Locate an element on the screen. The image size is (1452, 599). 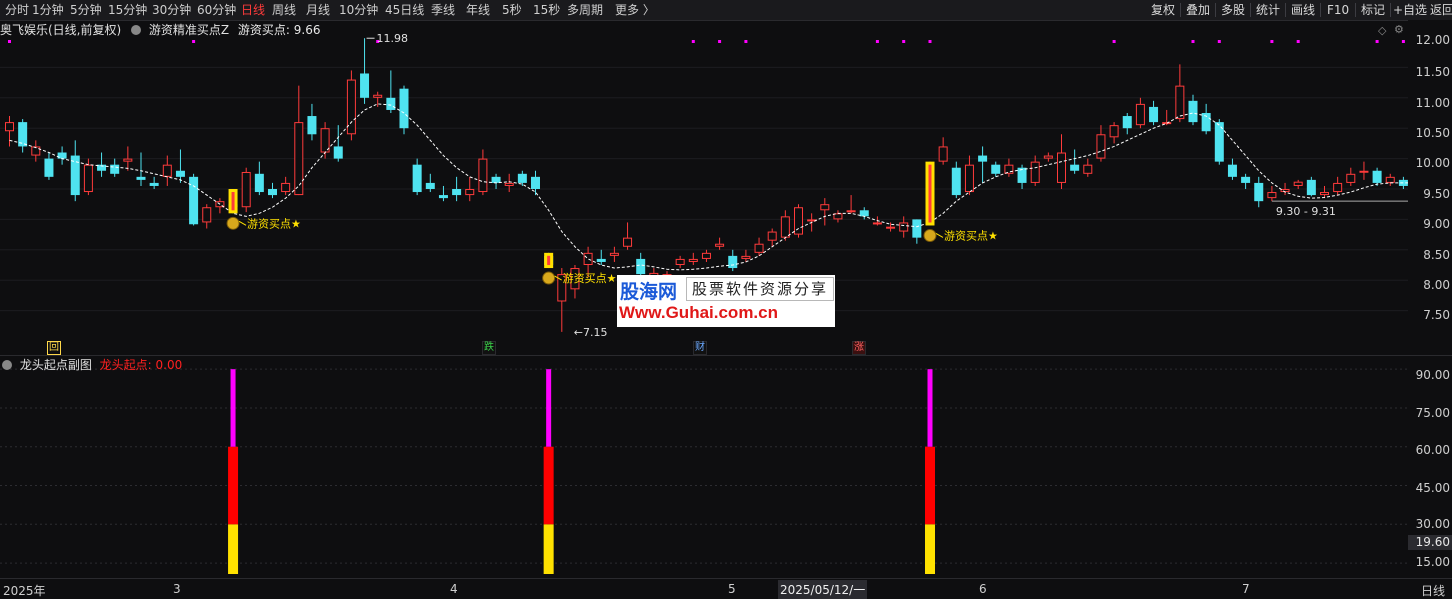
adjust-button: 复权 is located at coordinates (1163, 10).